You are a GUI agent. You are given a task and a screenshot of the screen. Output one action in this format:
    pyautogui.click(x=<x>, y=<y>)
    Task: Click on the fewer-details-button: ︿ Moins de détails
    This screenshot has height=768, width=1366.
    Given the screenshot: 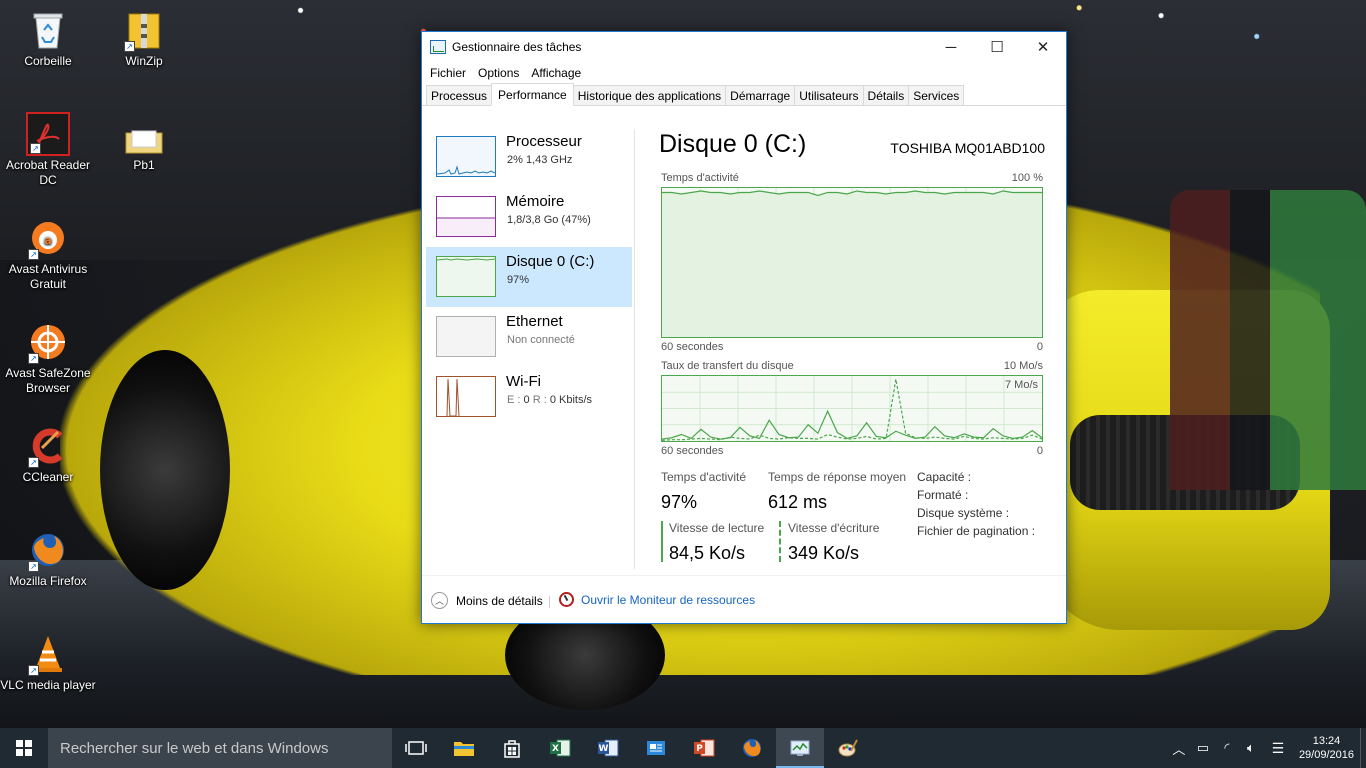 What is the action you would take?
    pyautogui.click(x=487, y=600)
    